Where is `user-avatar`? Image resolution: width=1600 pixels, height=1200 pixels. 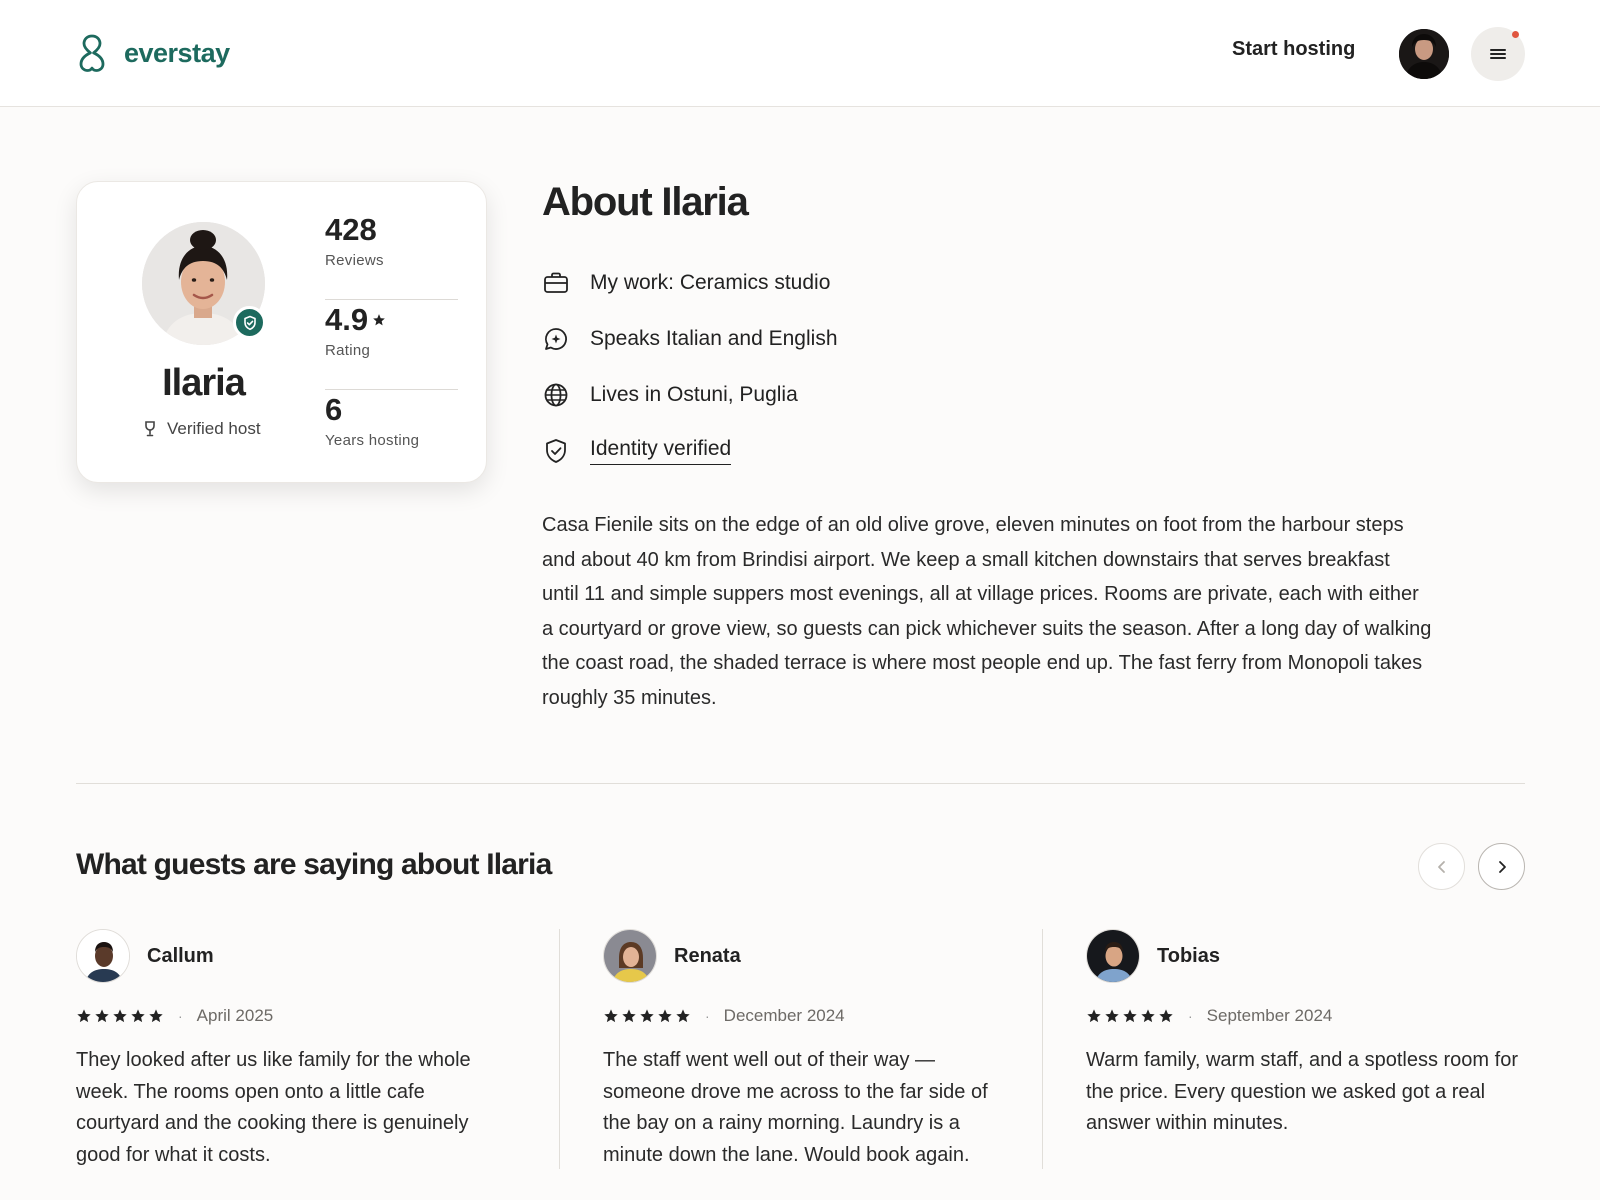
user-avatar is located at coordinates (1424, 54).